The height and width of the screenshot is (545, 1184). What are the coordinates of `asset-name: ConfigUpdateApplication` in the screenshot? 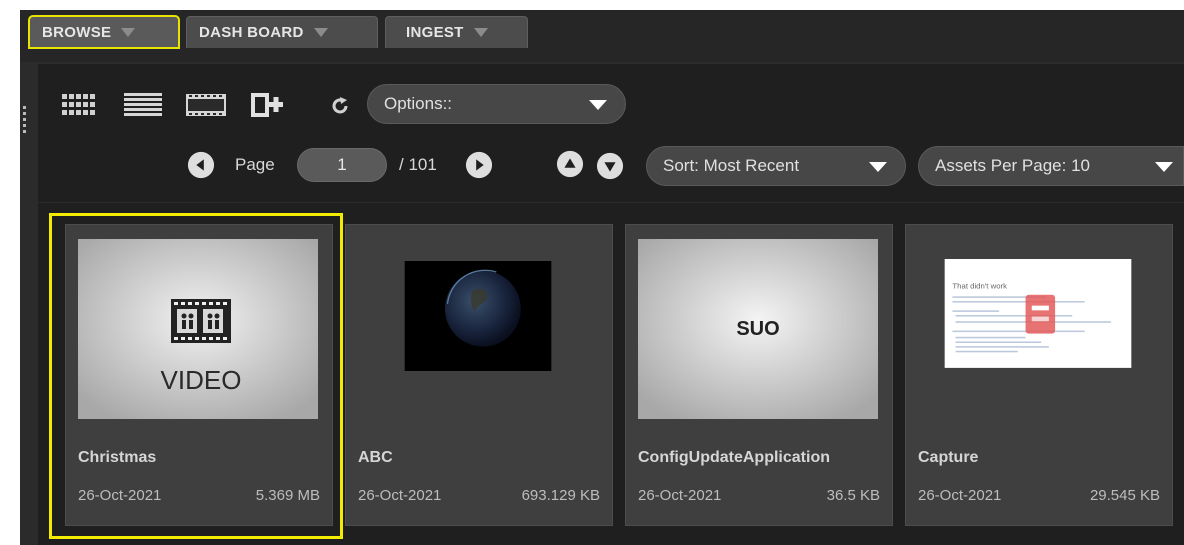 It's located at (734, 457).